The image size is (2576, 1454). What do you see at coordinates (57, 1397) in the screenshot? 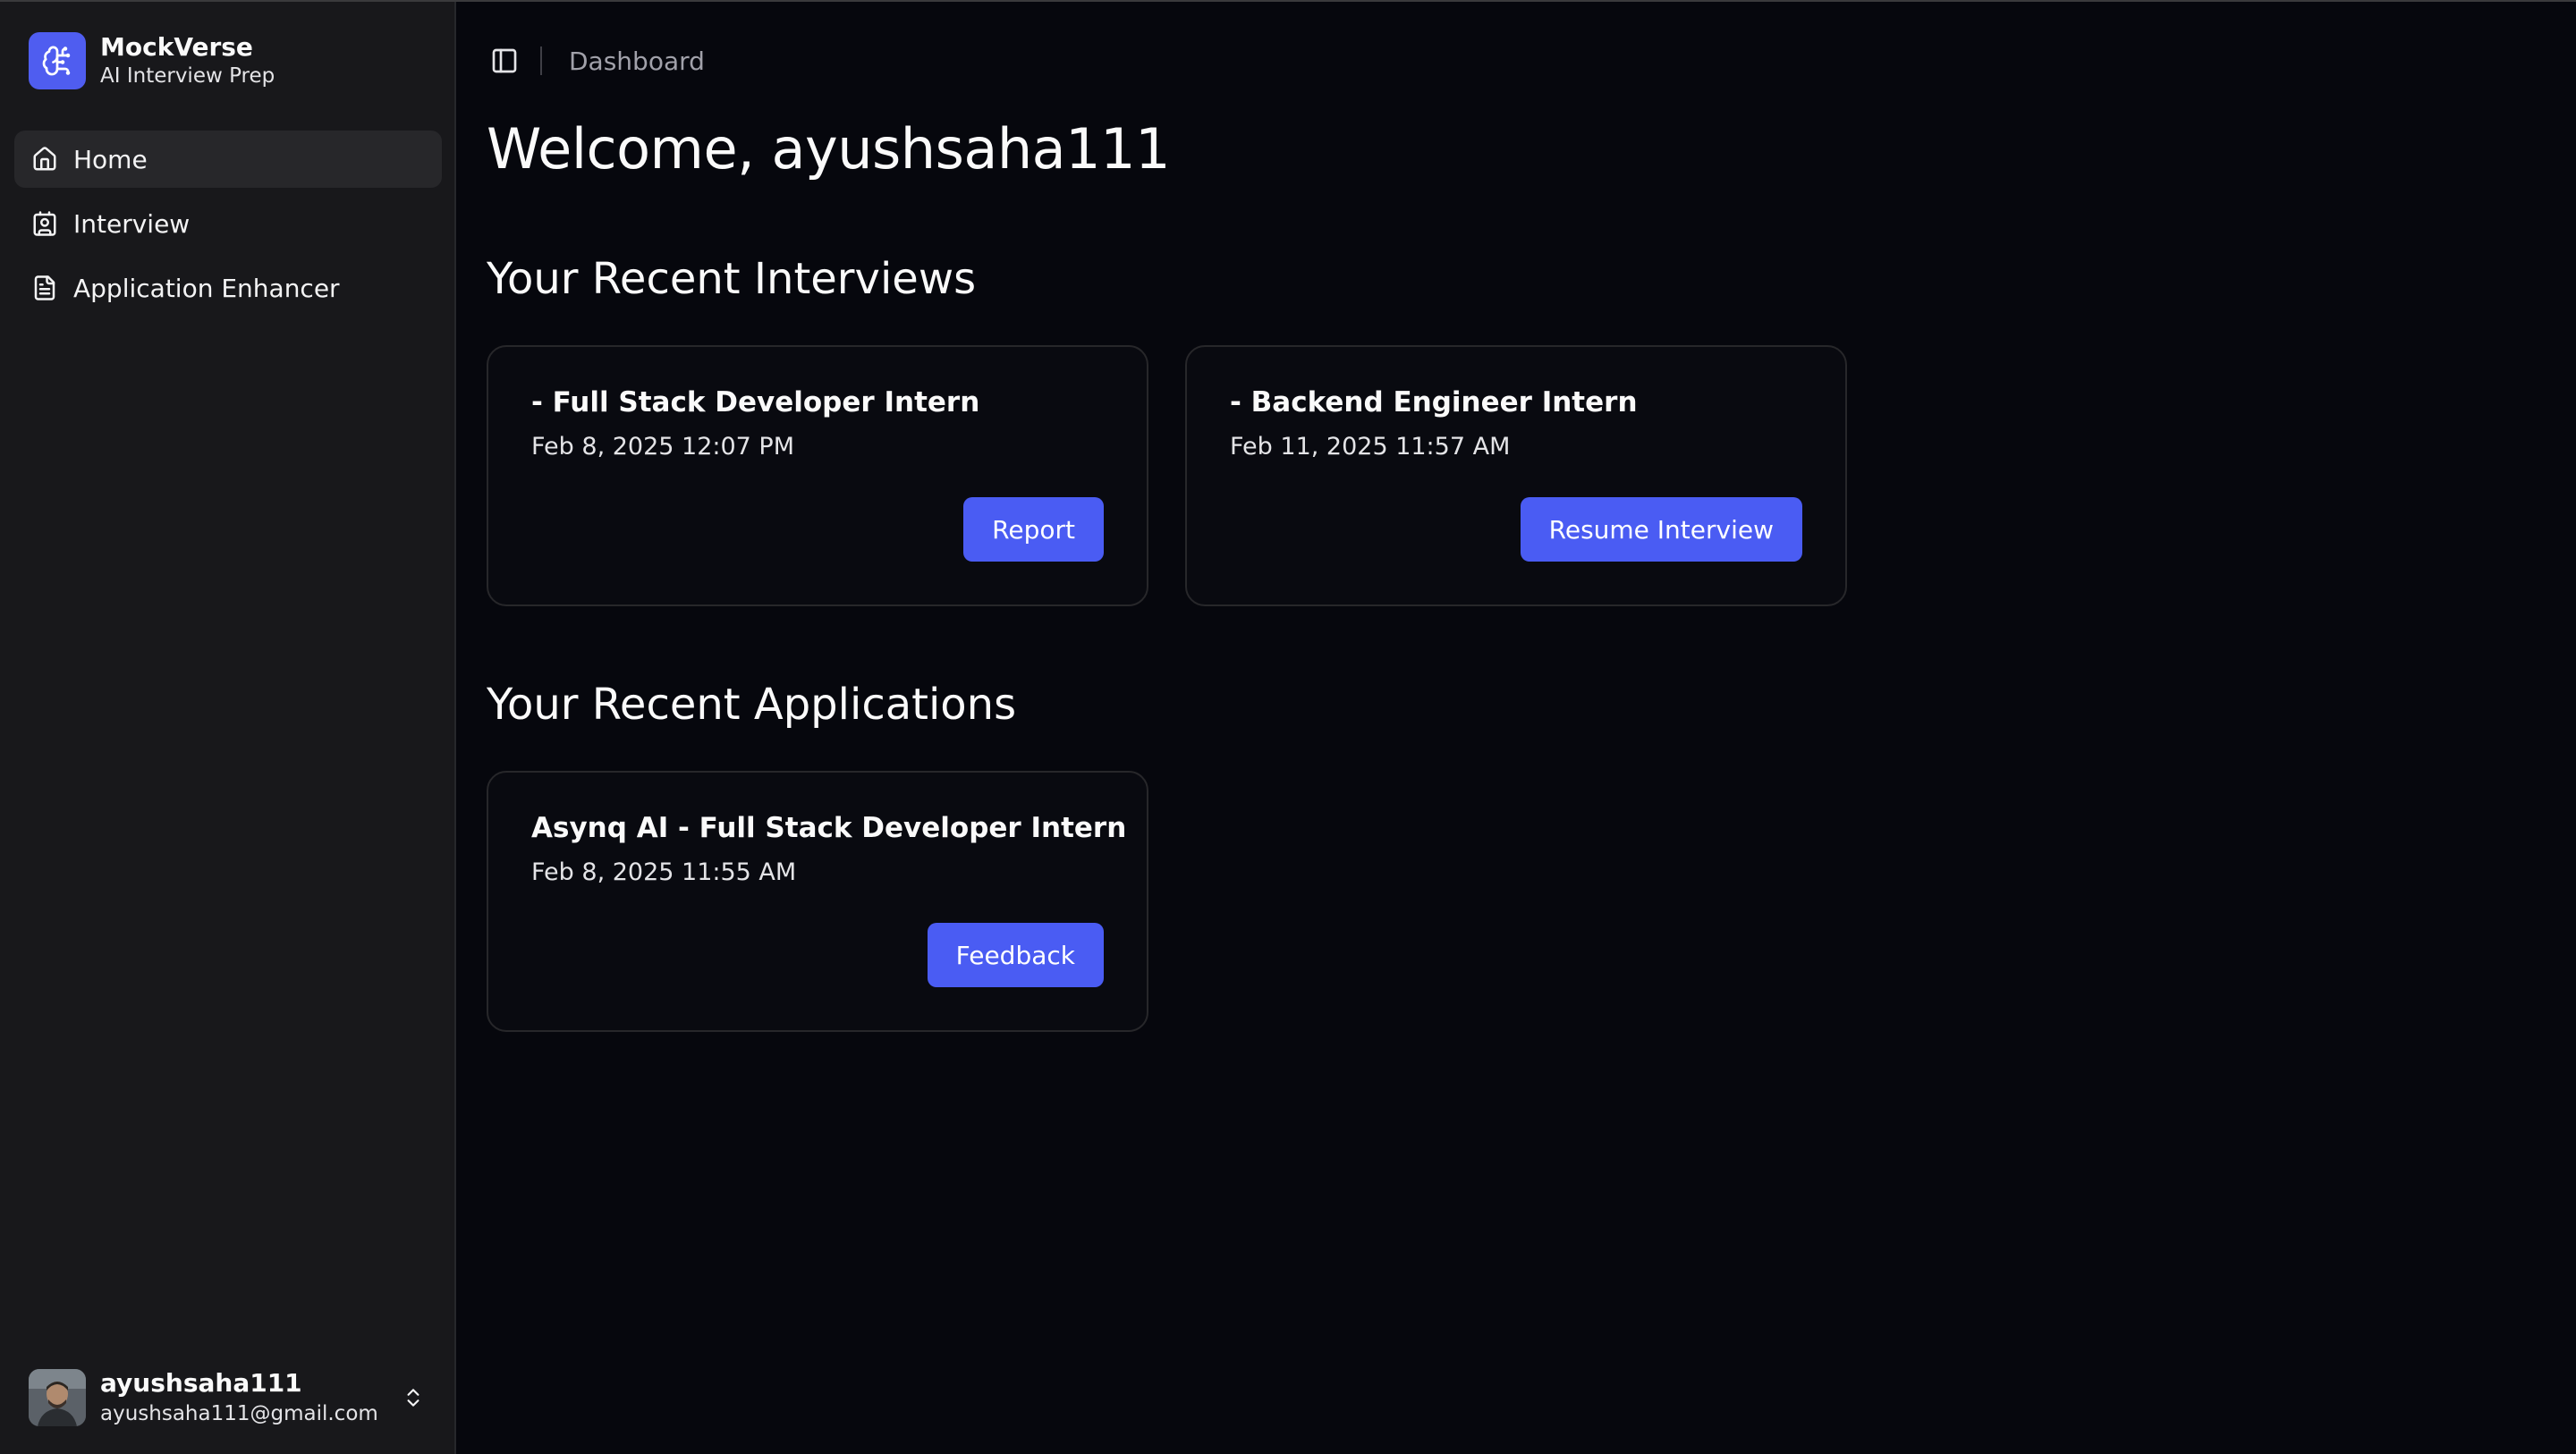
I see `avatar` at bounding box center [57, 1397].